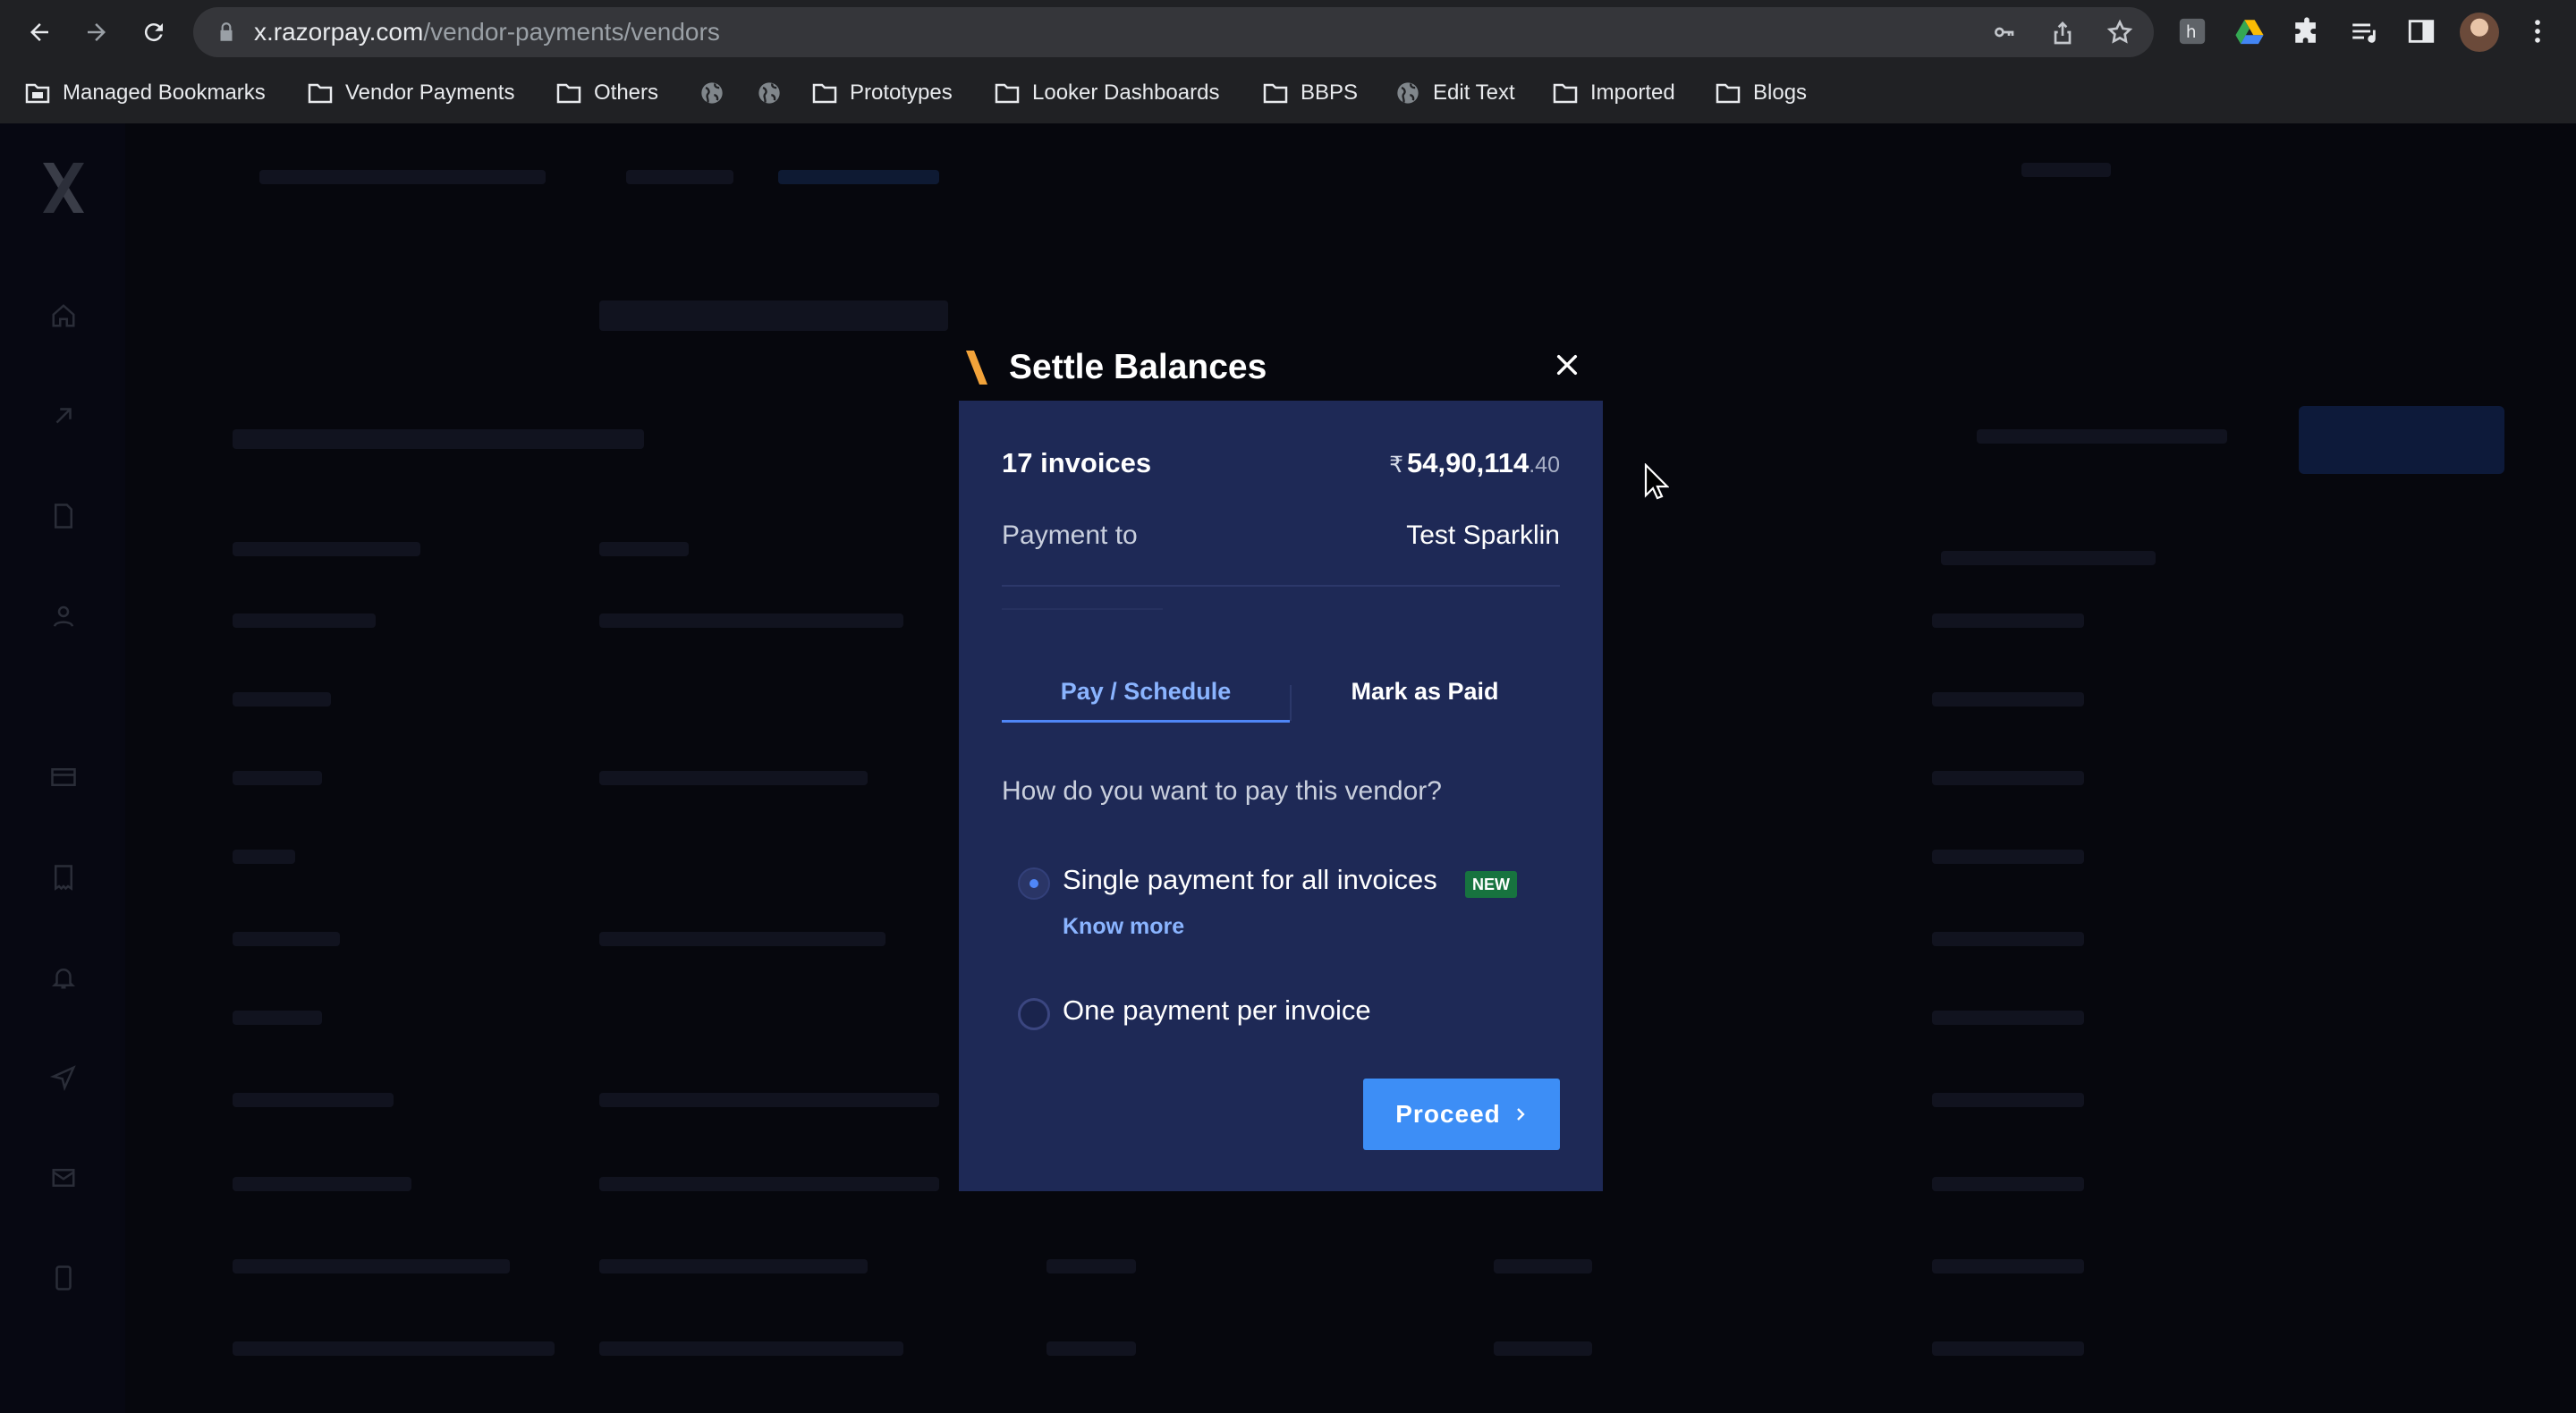  Describe the element at coordinates (1077, 462) in the screenshot. I see `invoice-count: 17 invoices` at that location.